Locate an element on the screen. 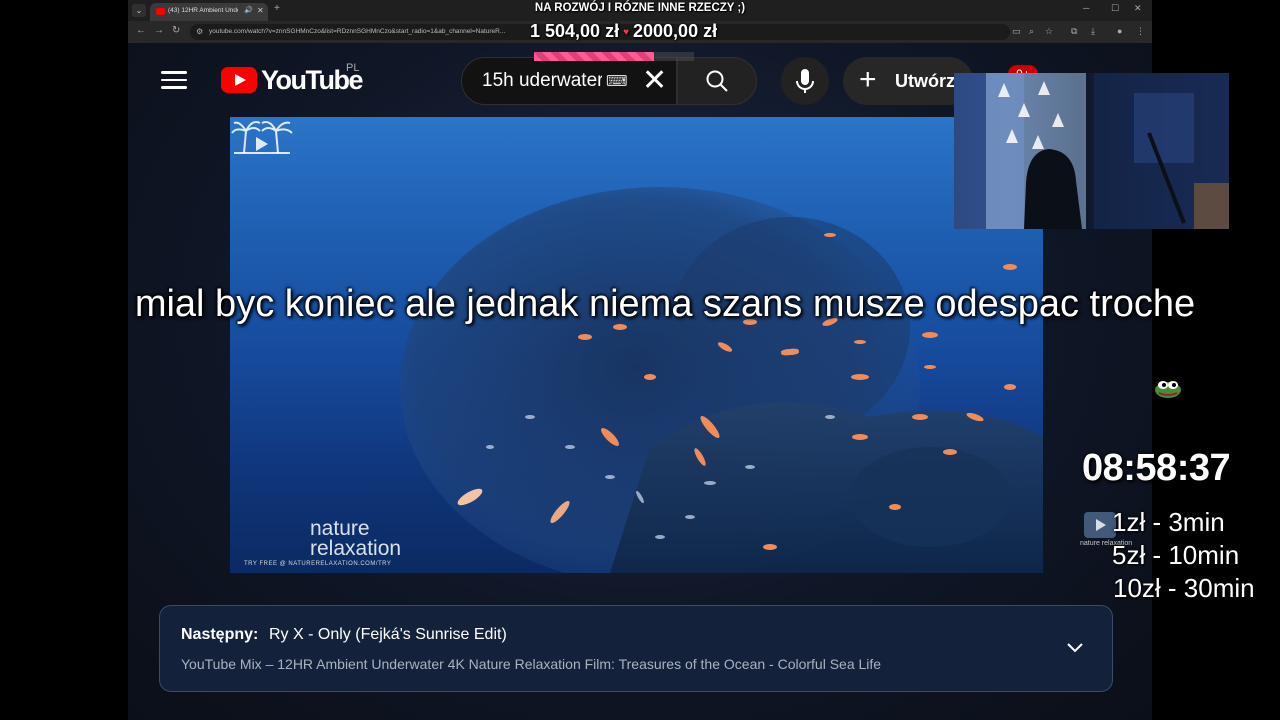  rate-line: 10zł - 30min is located at coordinates (1184, 588).